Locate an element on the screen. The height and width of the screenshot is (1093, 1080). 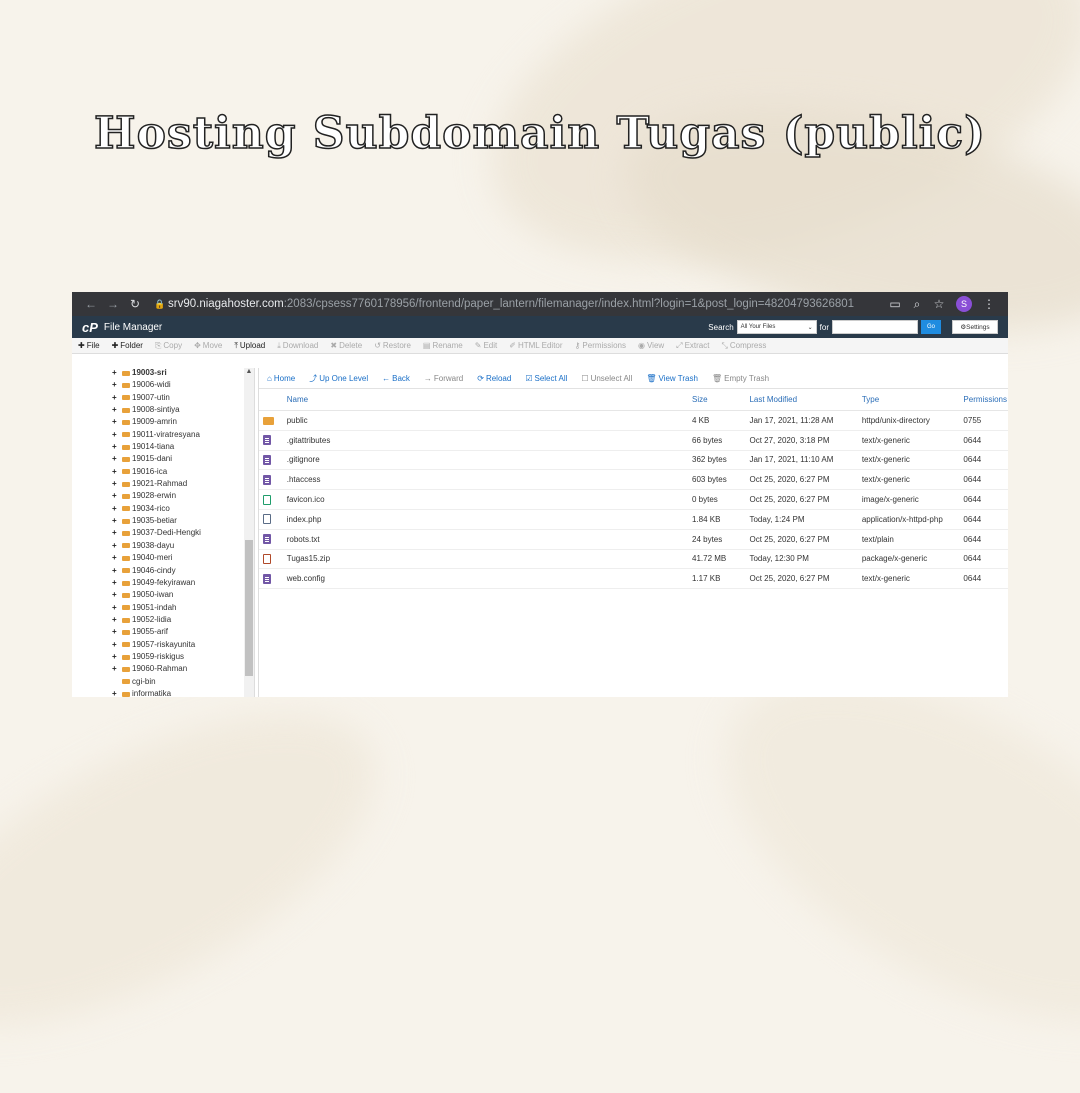
tree-item: + informatika is located at coordinates (136, 692).